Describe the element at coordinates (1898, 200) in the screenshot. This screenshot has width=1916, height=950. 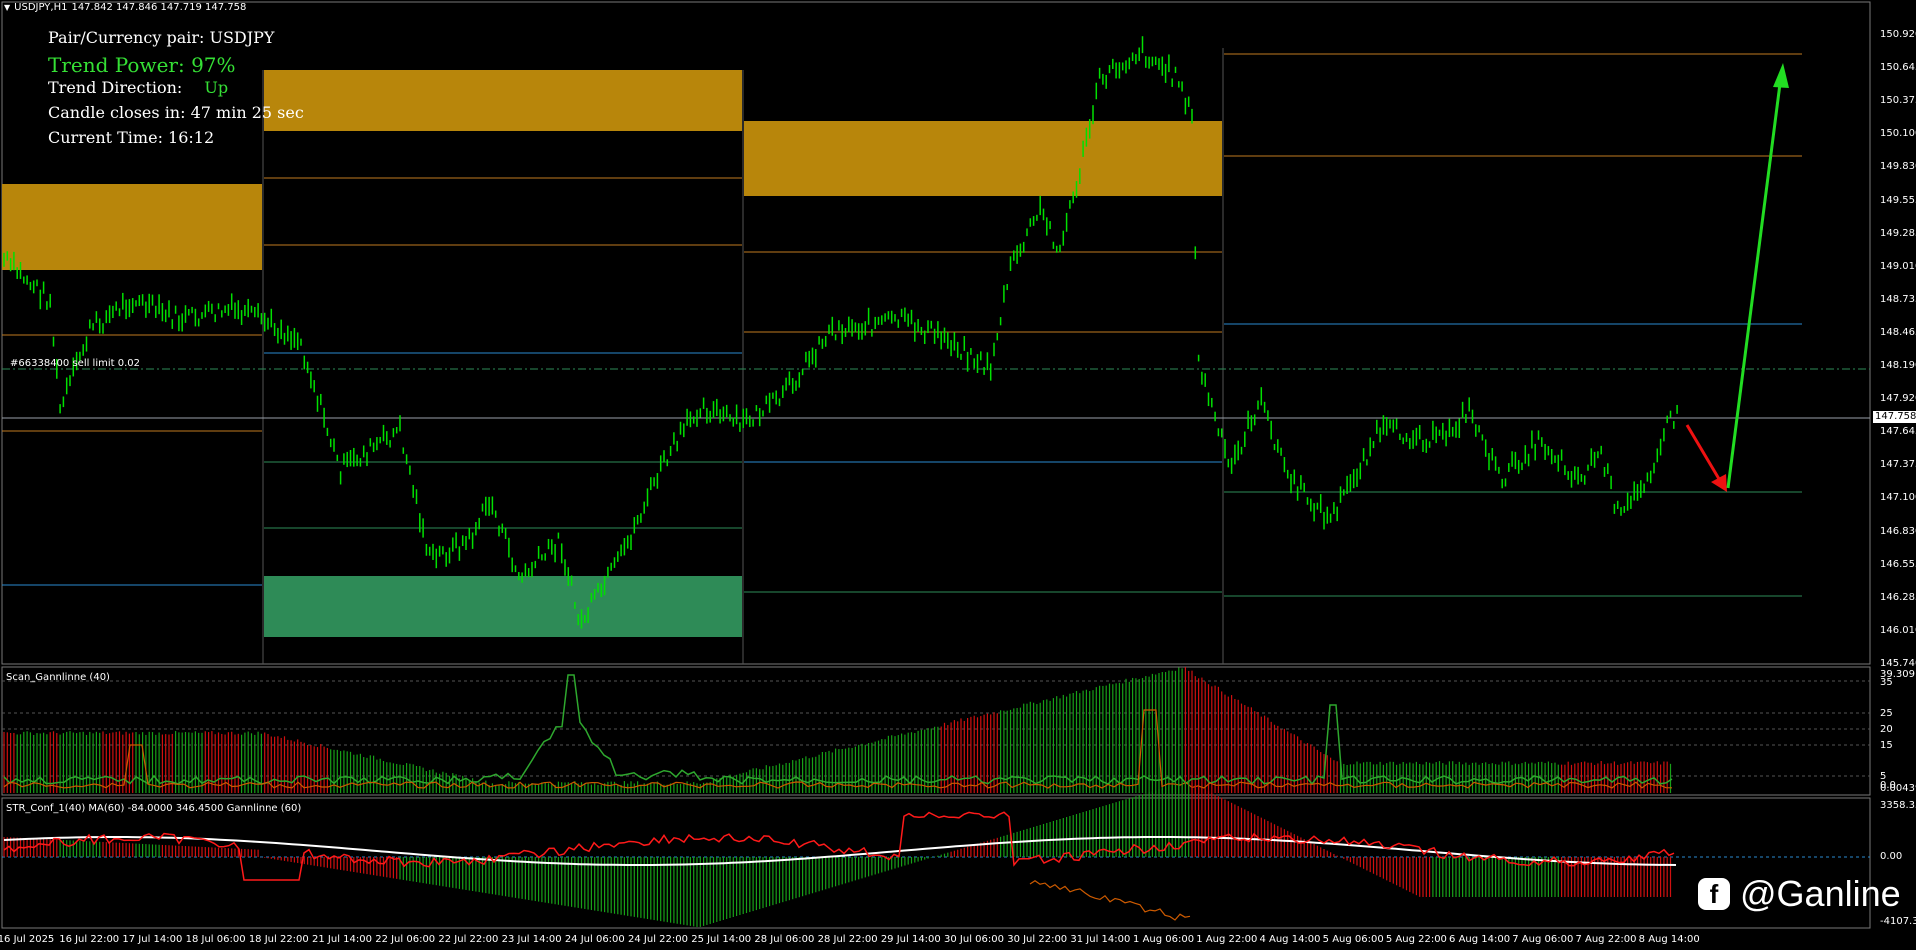
I see `price-axis-label: 149.555` at that location.